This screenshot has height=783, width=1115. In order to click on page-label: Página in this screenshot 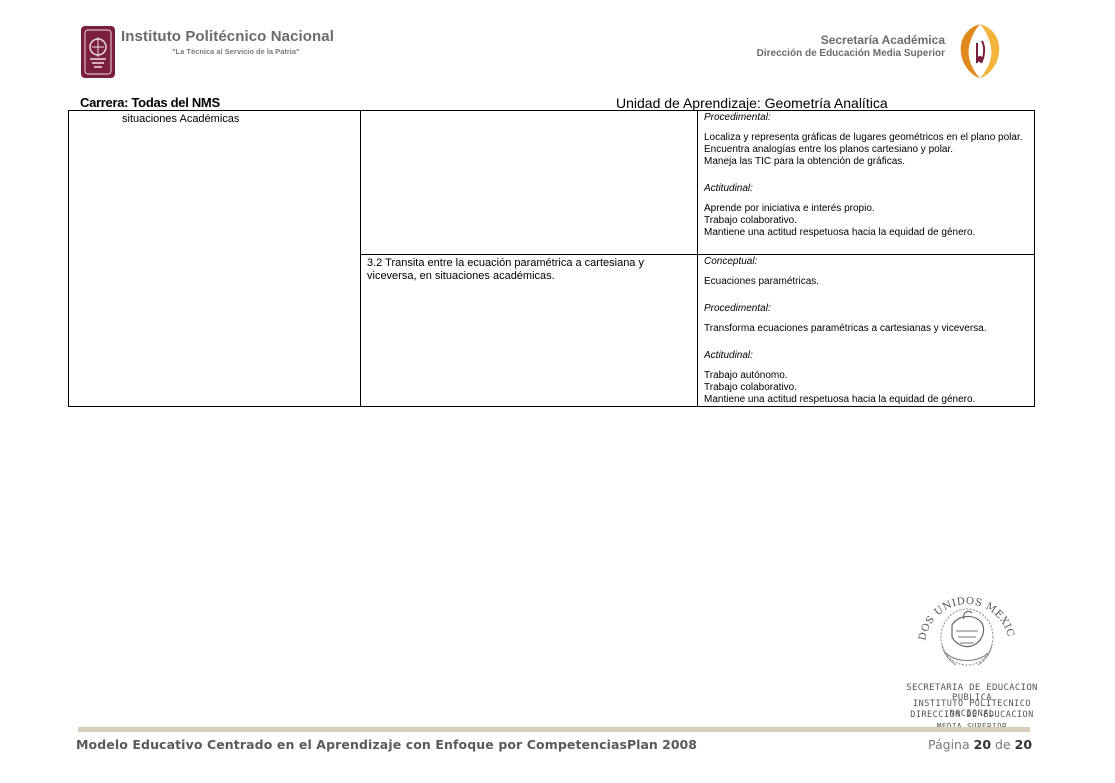, I will do `click(949, 744)`.